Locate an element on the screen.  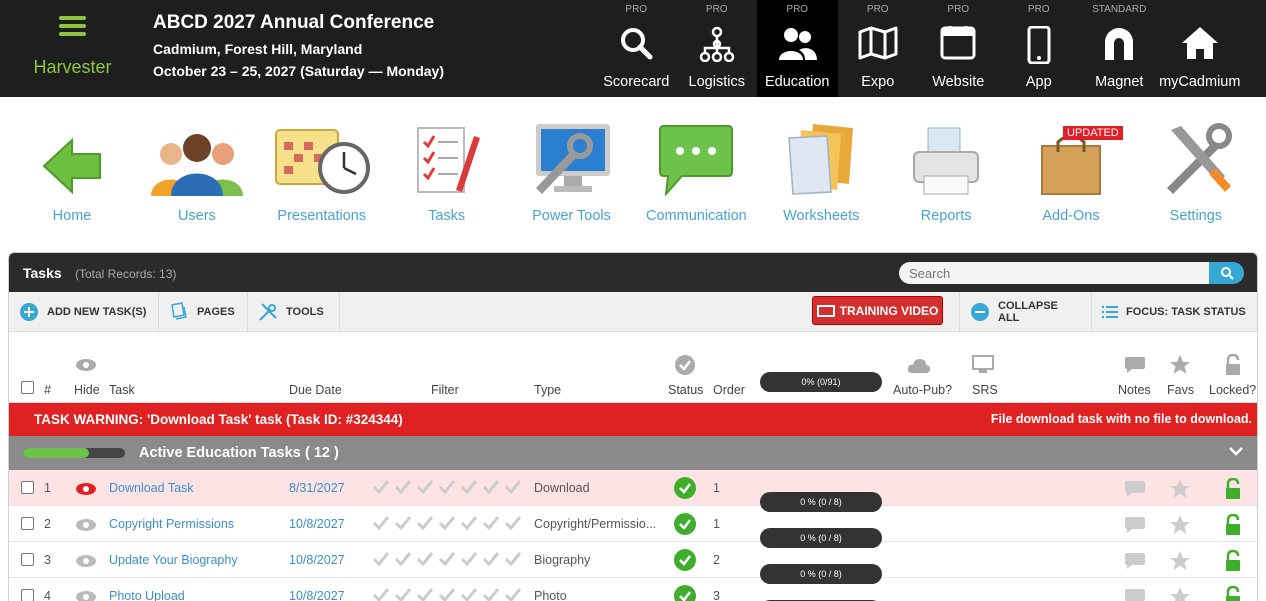
col-hide: Hide is located at coordinates (87, 390).